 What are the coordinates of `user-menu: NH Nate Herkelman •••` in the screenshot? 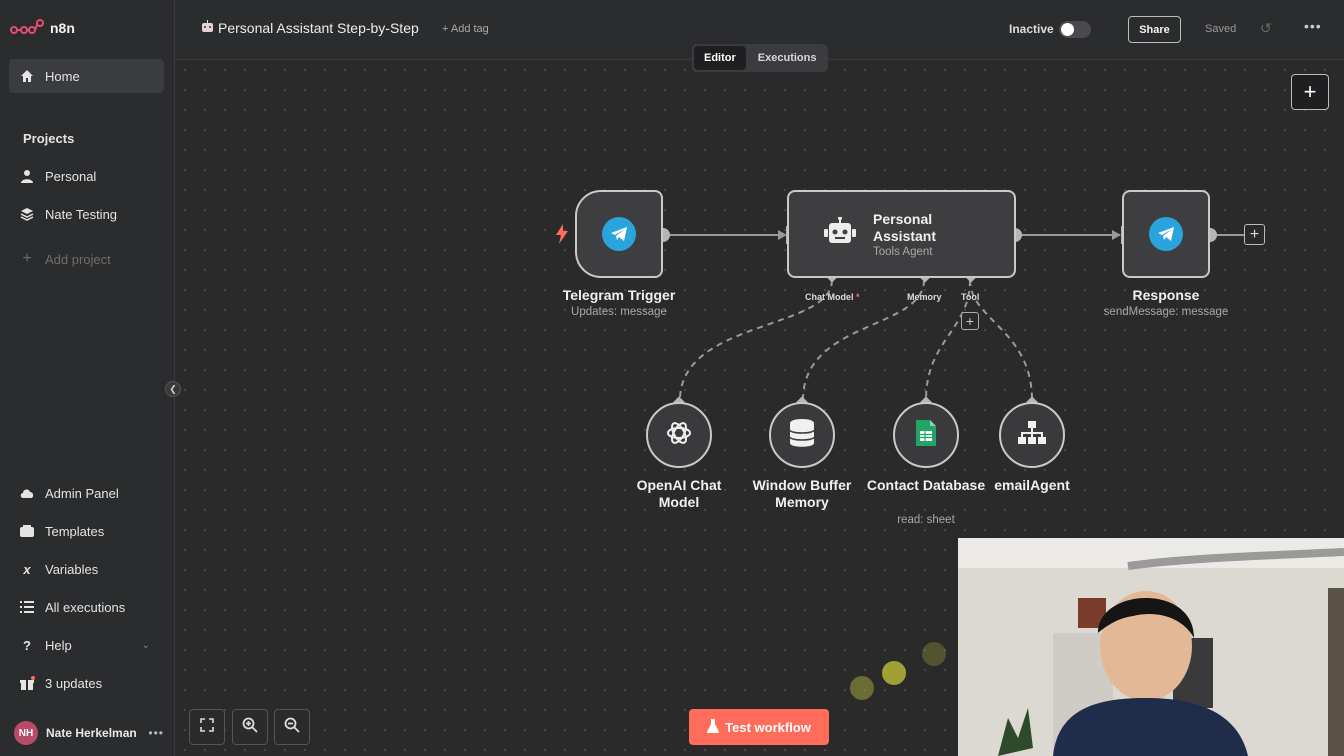 It's located at (89, 733).